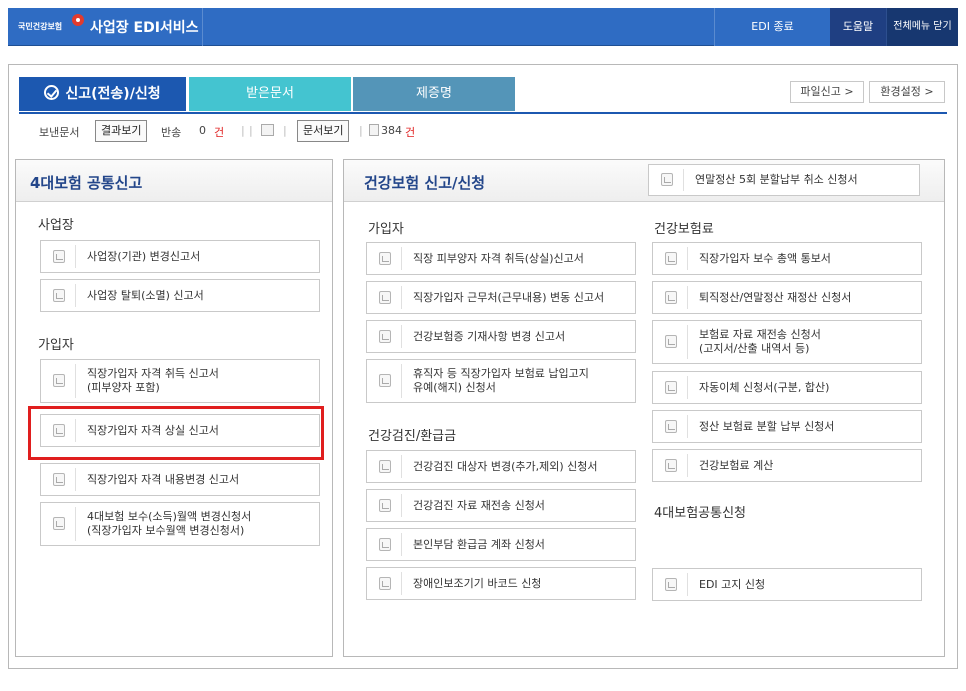 Image resolution: width=966 pixels, height=691 pixels. I want to click on form-item-label: 퇴직정산/연말정산 재정산 신청서, so click(775, 297).